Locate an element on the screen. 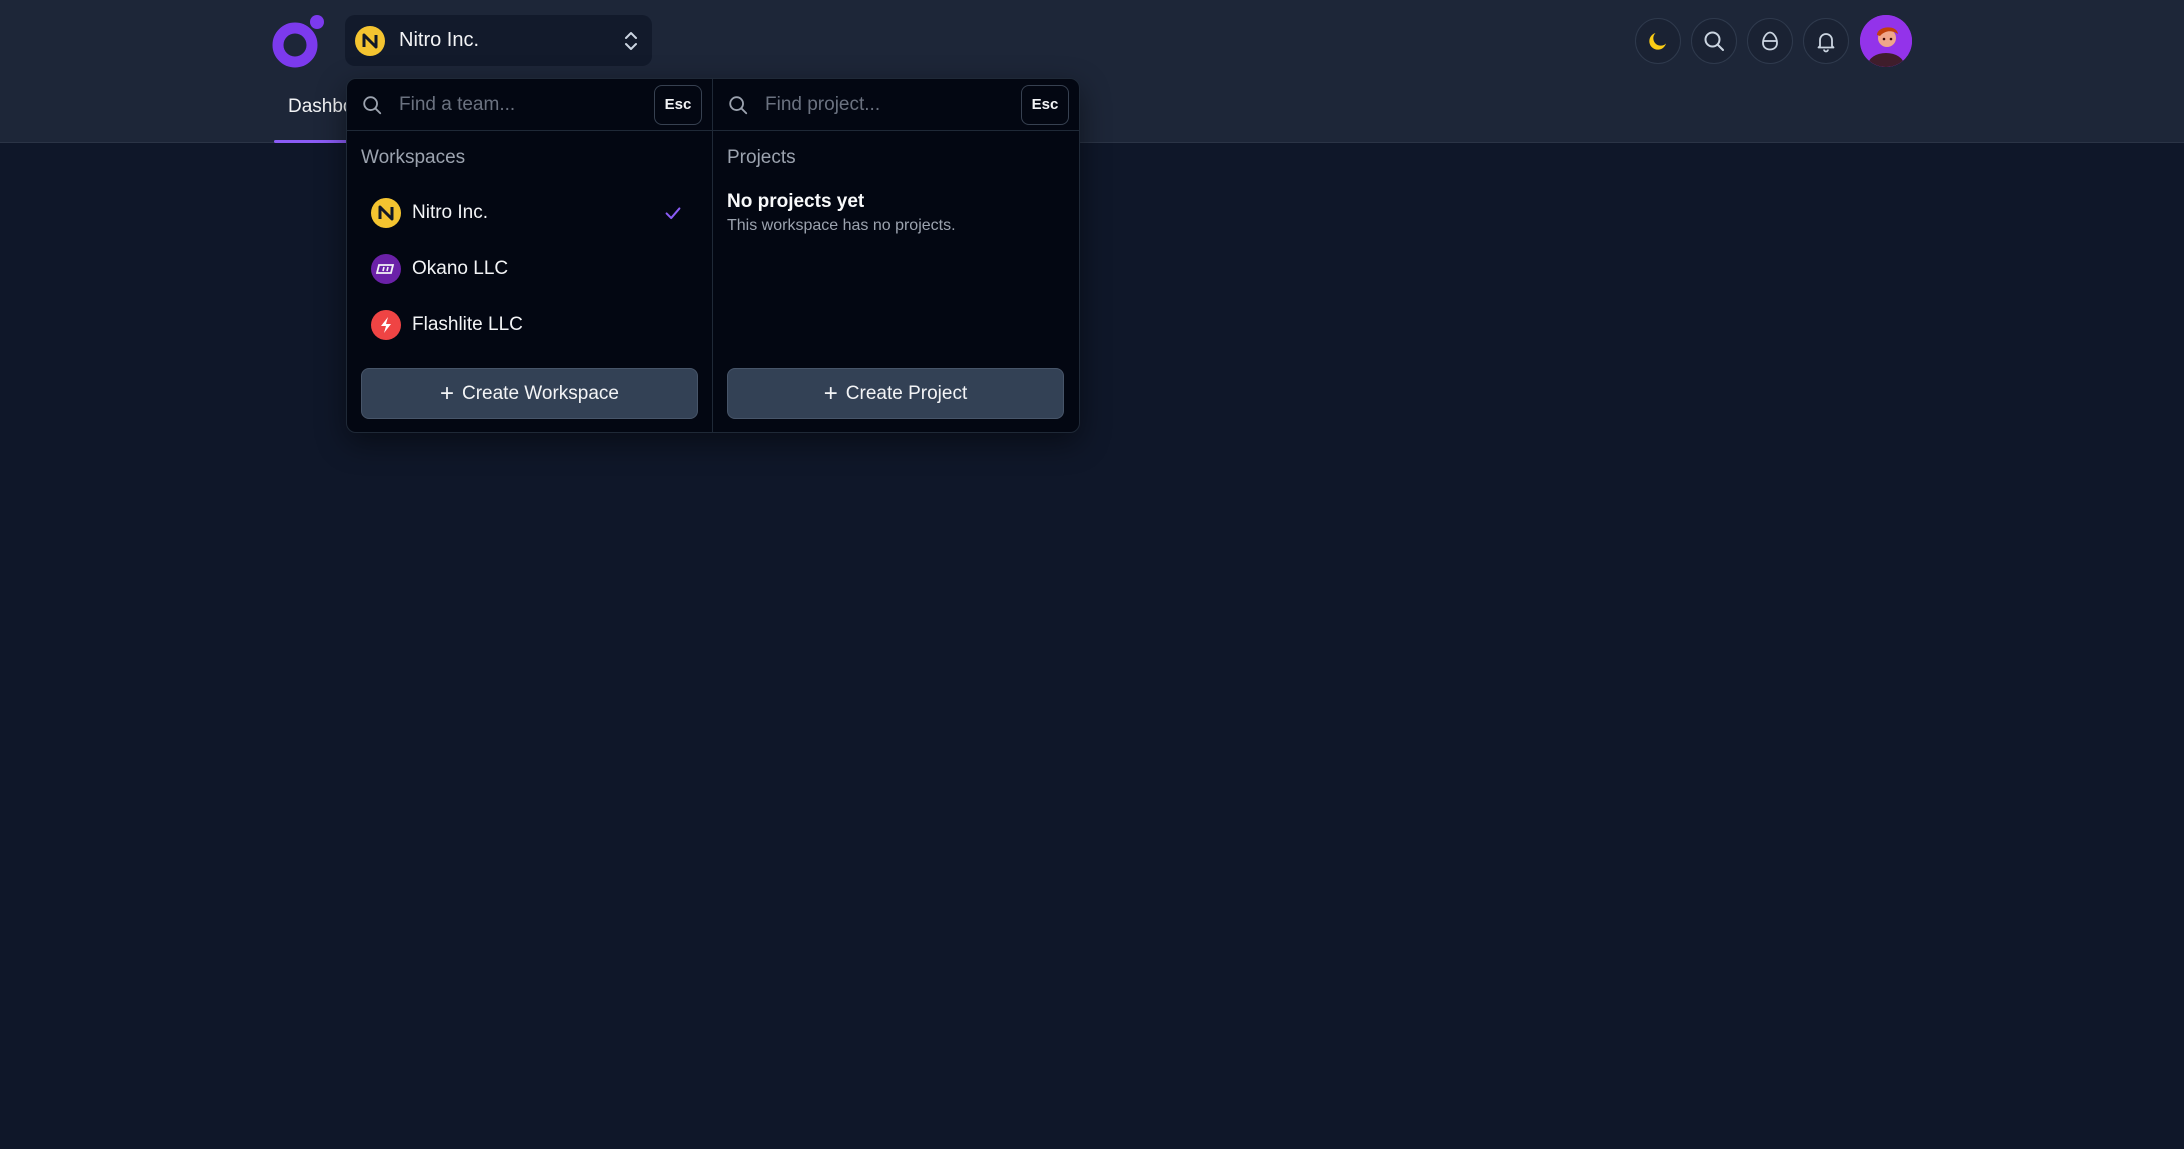 The image size is (2184, 1149). app-logo-icon is located at coordinates (299, 41).